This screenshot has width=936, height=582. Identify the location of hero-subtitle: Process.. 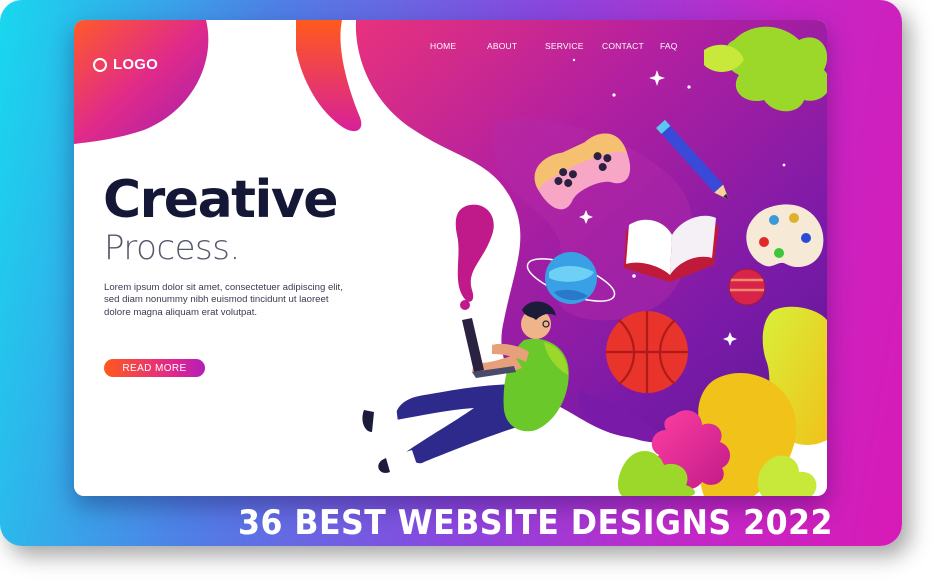
(172, 248).